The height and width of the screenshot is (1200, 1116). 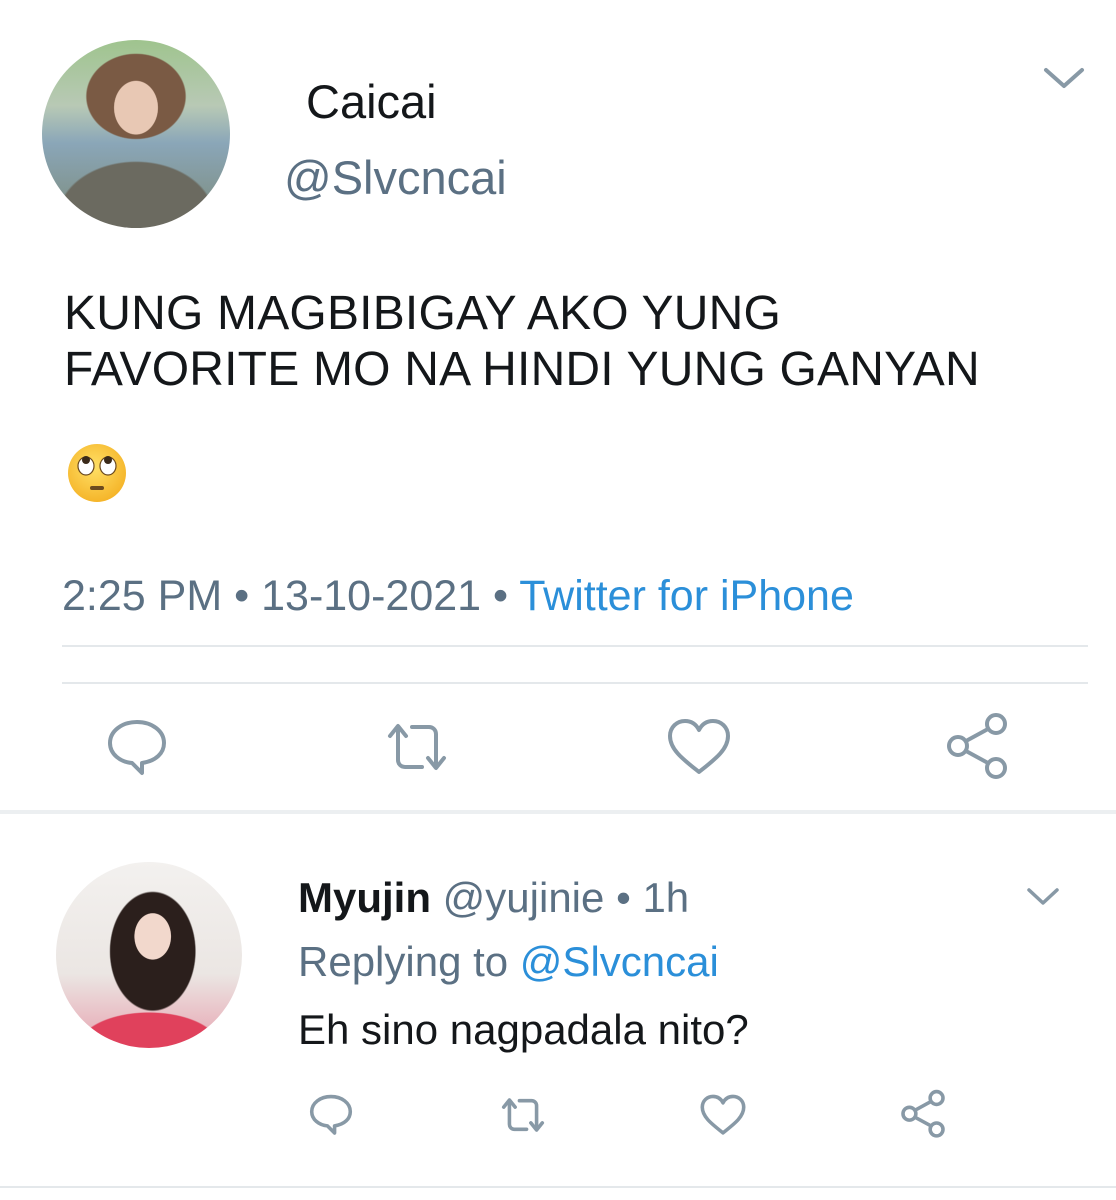 What do you see at coordinates (523, 1029) in the screenshot?
I see `reply-tweet-text: Eh sino nagpadala nito?` at bounding box center [523, 1029].